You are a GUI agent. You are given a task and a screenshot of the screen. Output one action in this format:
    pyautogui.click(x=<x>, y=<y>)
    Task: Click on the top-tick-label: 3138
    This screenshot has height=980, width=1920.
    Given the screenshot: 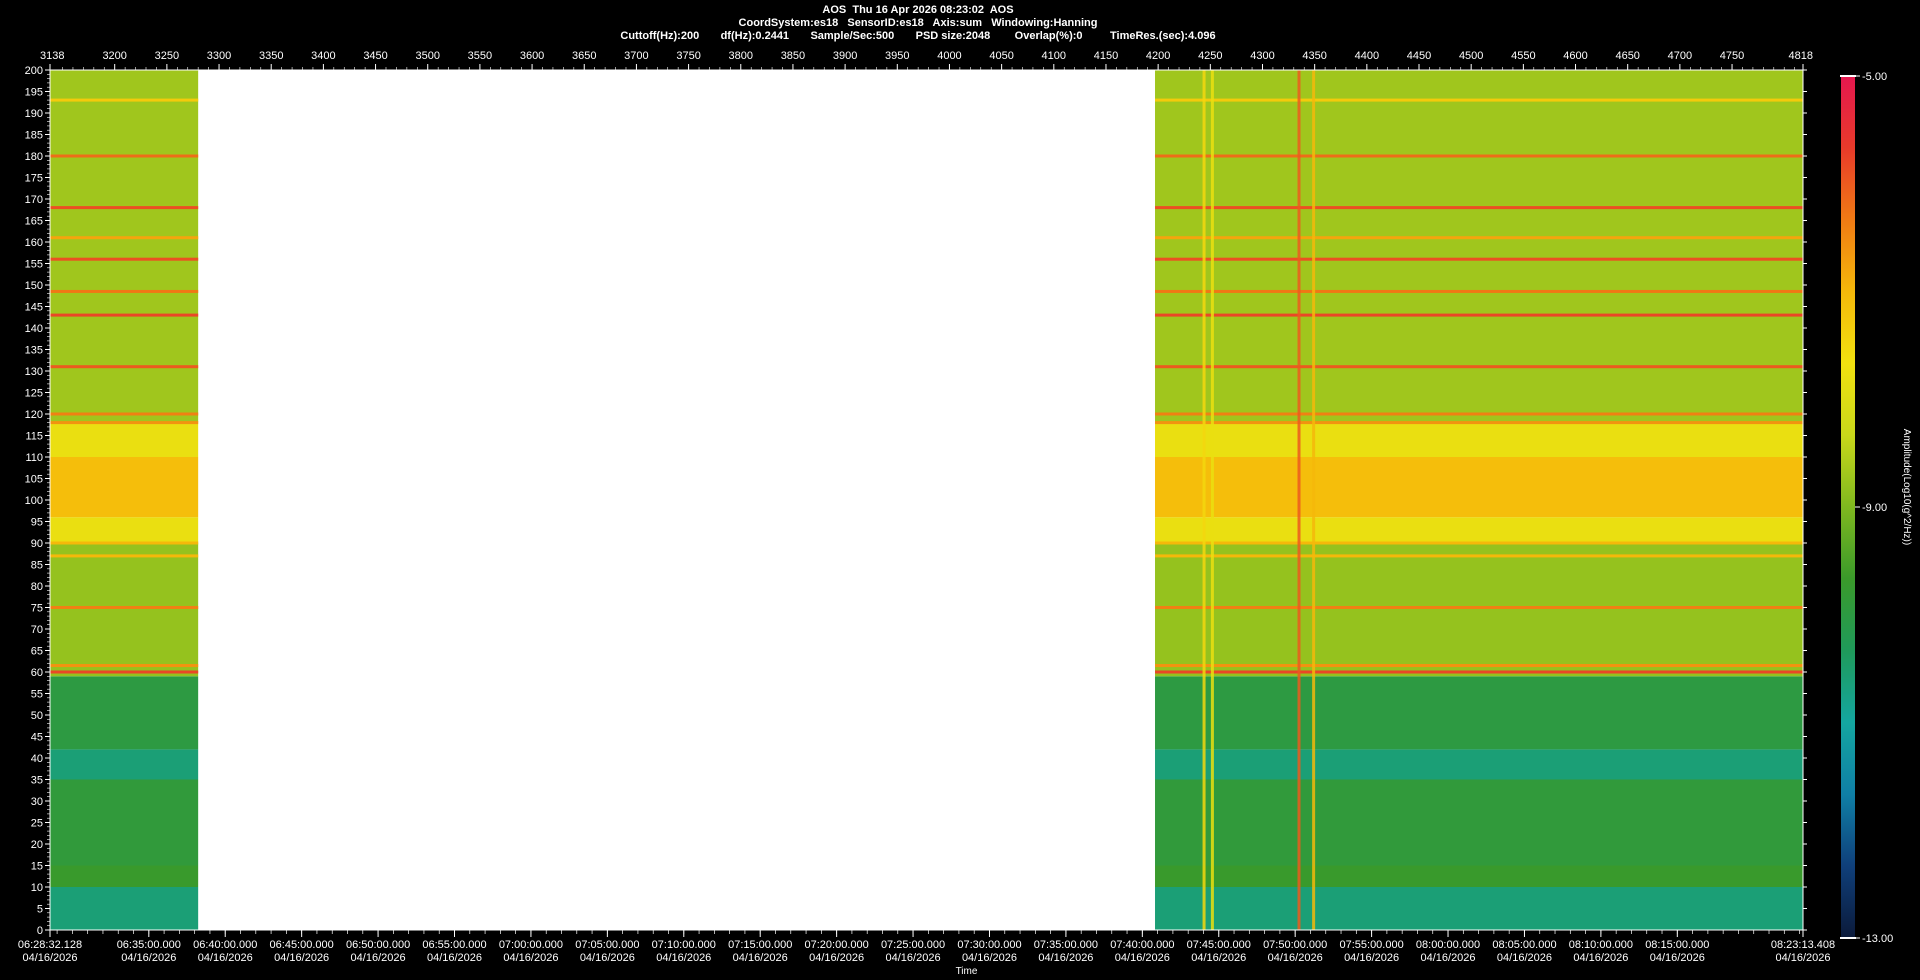 What is the action you would take?
    pyautogui.click(x=52, y=56)
    